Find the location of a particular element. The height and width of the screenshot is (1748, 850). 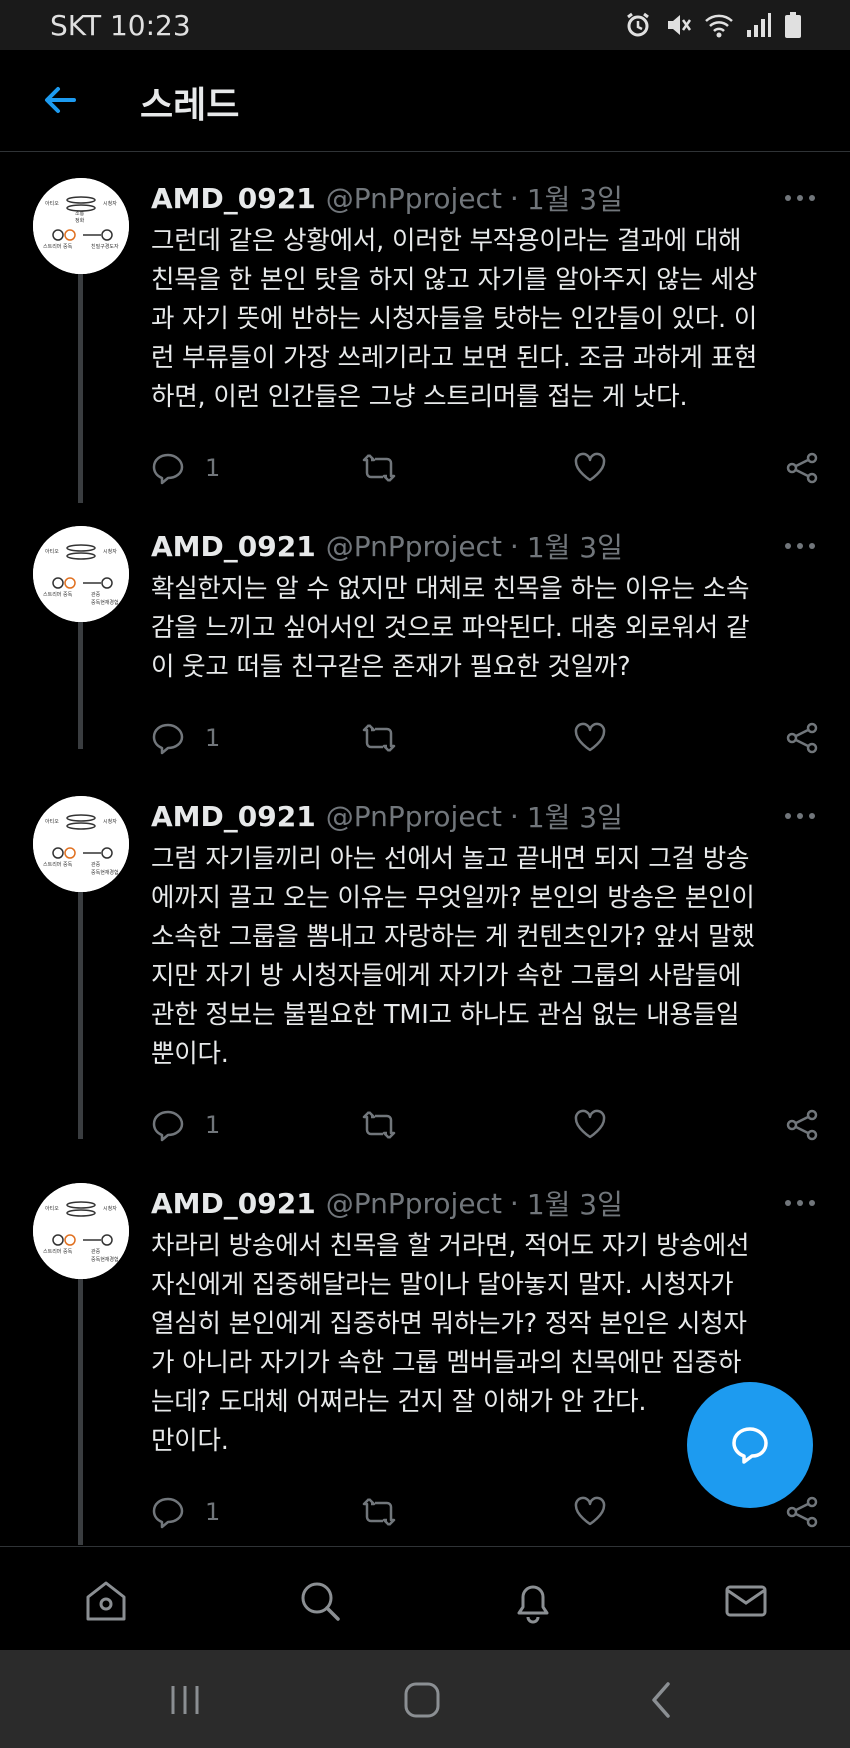

avatar-label: 소통 is located at coordinates (80, 214).